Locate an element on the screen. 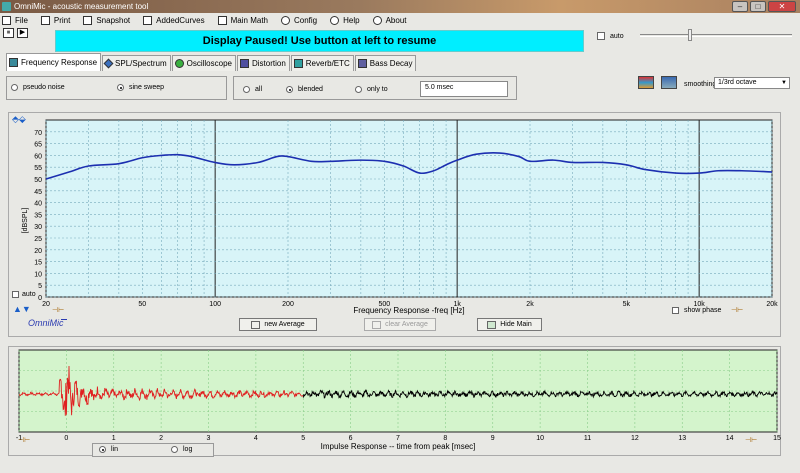 This screenshot has height=473, width=800. impulse-x-tick-label: 12 is located at coordinates (635, 438).